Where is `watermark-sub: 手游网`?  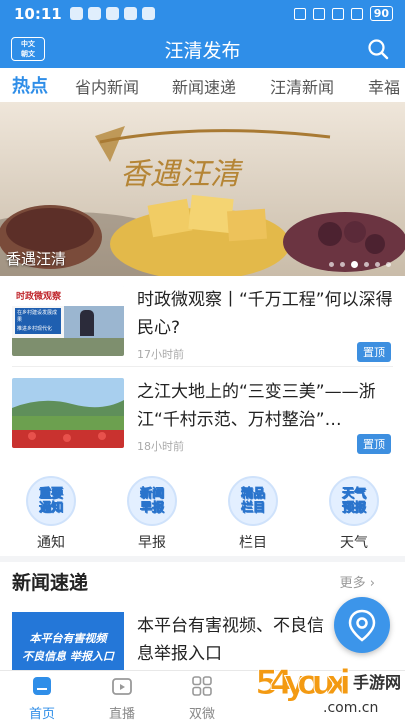 watermark-sub: 手游网 is located at coordinates (377, 682).